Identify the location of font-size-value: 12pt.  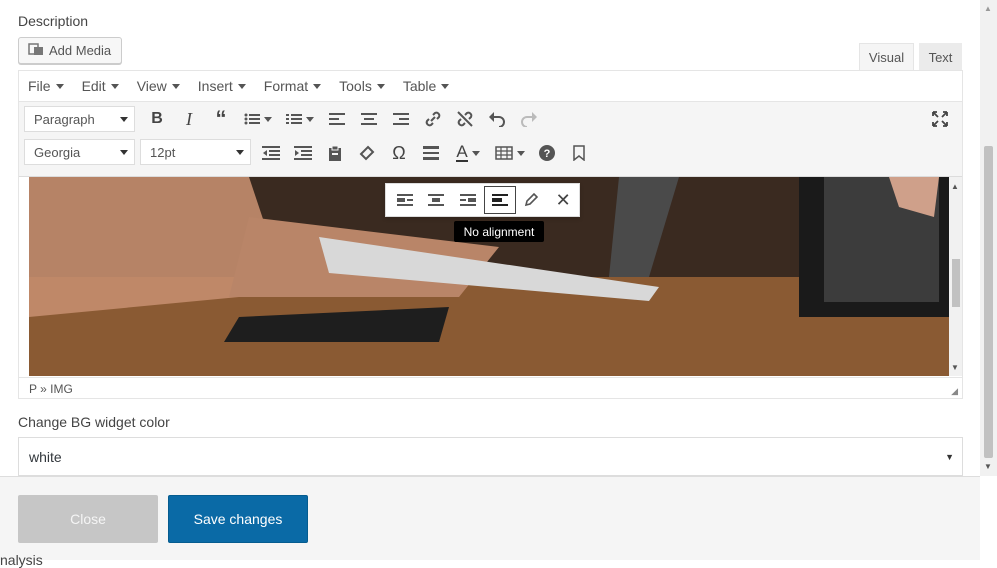
(163, 152).